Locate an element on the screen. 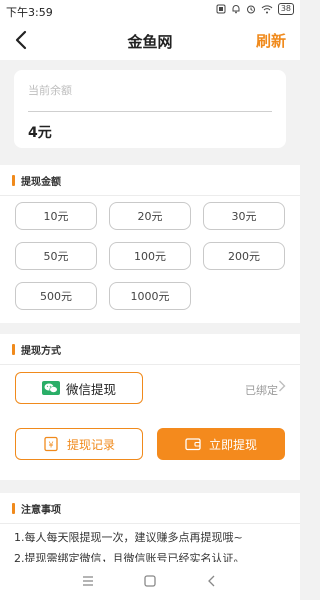 This screenshot has height=600, width=320. status-icons: 38 is located at coordinates (255, 9).